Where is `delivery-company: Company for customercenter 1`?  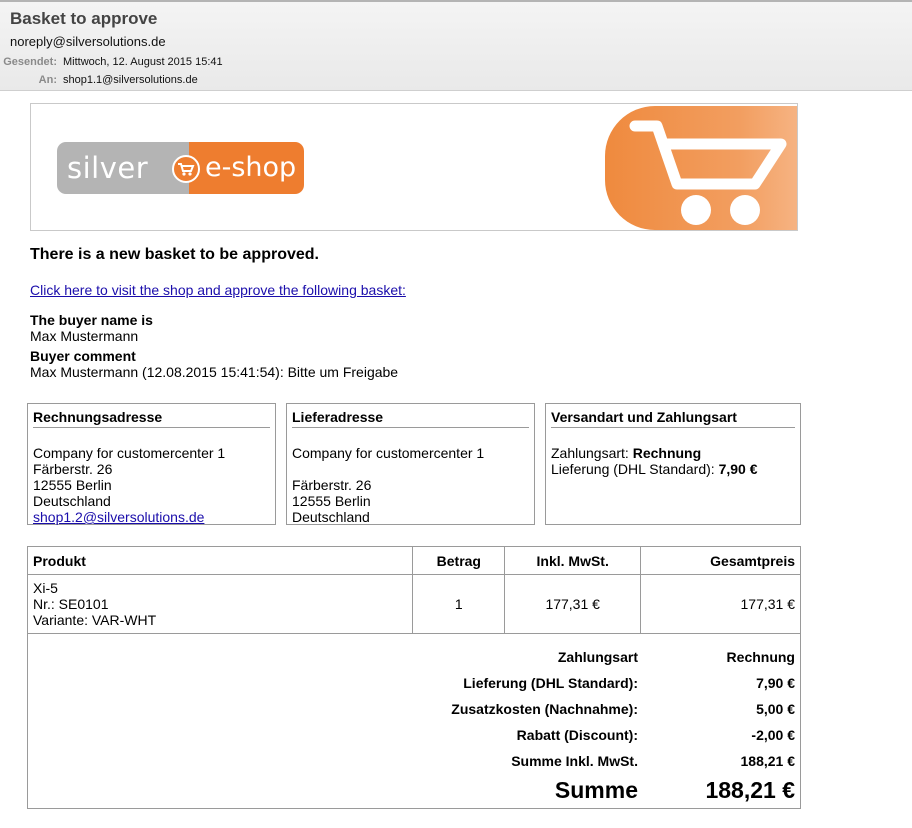
delivery-company: Company for customercenter 1 is located at coordinates (388, 453).